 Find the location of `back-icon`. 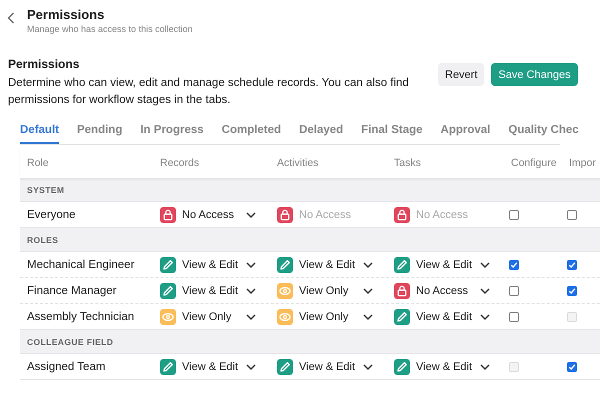

back-icon is located at coordinates (11, 18).